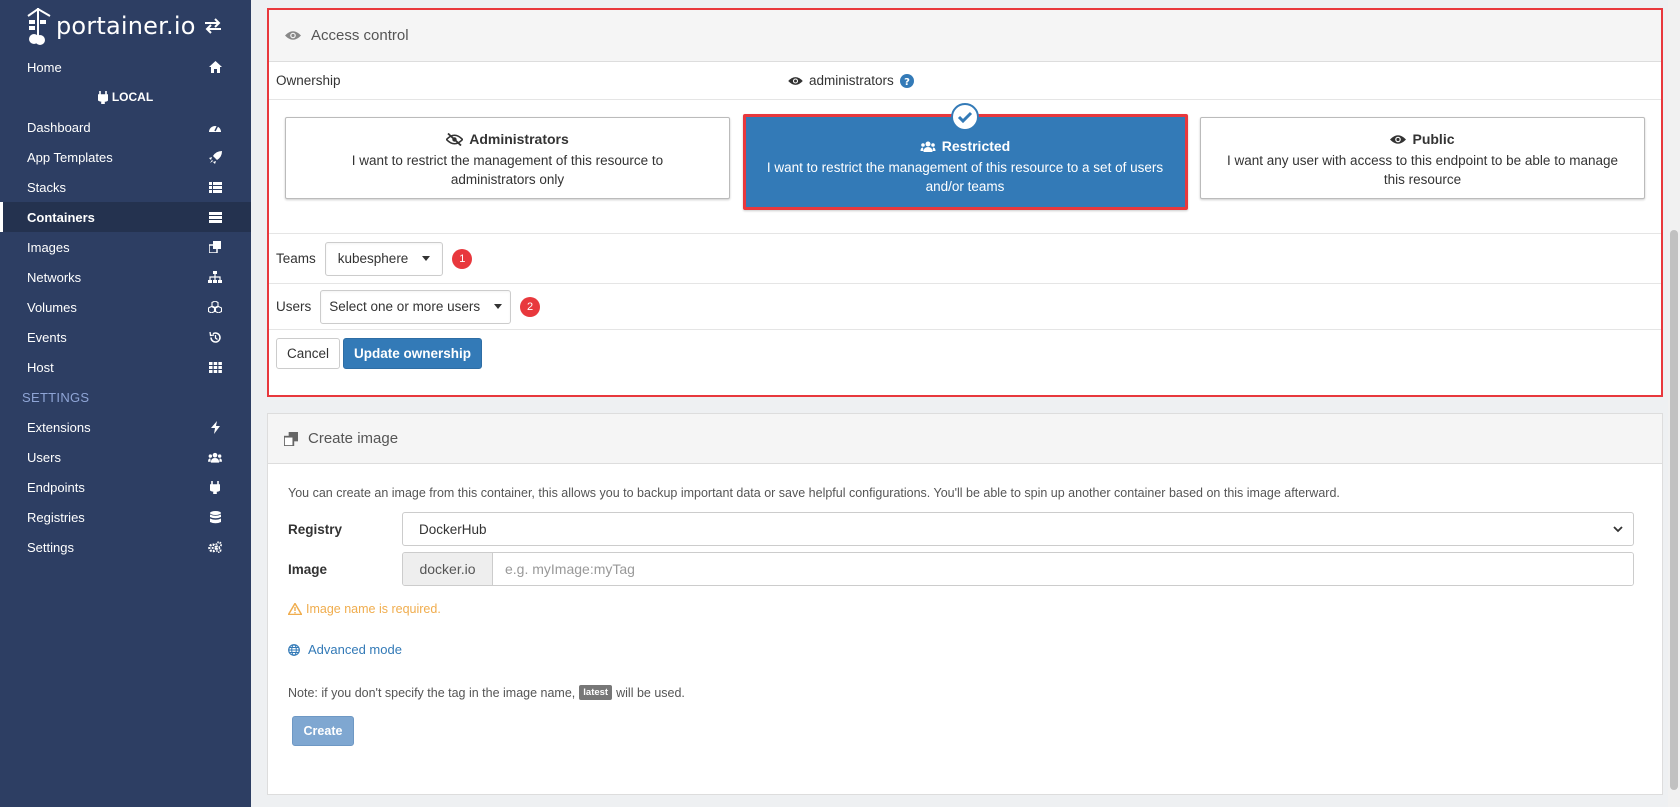 The height and width of the screenshot is (807, 1680). What do you see at coordinates (323, 731) in the screenshot?
I see `create-button: Create` at bounding box center [323, 731].